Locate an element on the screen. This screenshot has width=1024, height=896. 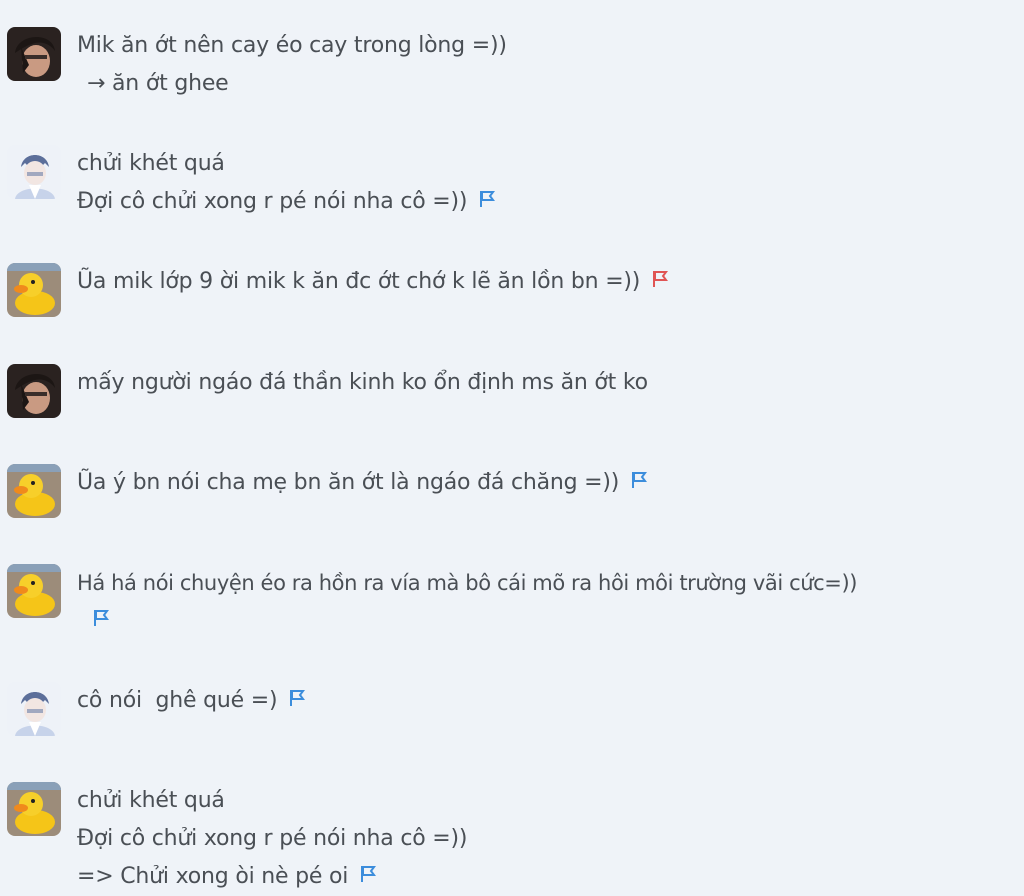
comment-text-span: => Chửi xong òi nè pé oi is located at coordinates (213, 876).